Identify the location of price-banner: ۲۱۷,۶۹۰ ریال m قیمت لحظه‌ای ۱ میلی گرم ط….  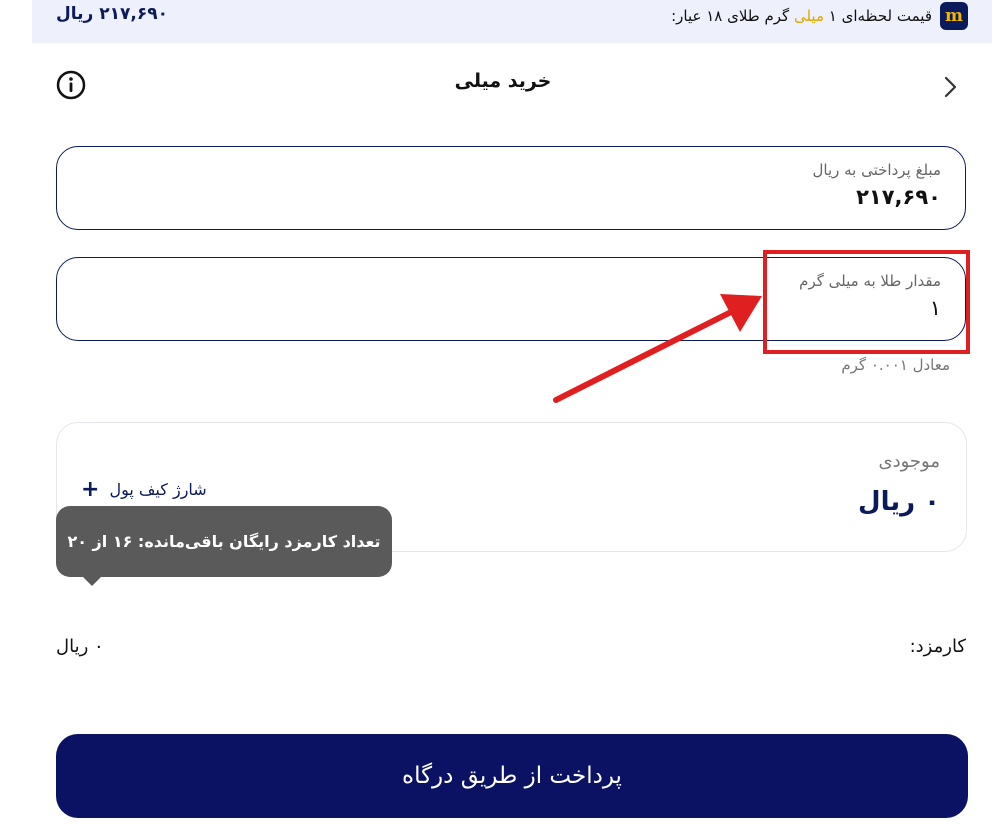
(512, 21).